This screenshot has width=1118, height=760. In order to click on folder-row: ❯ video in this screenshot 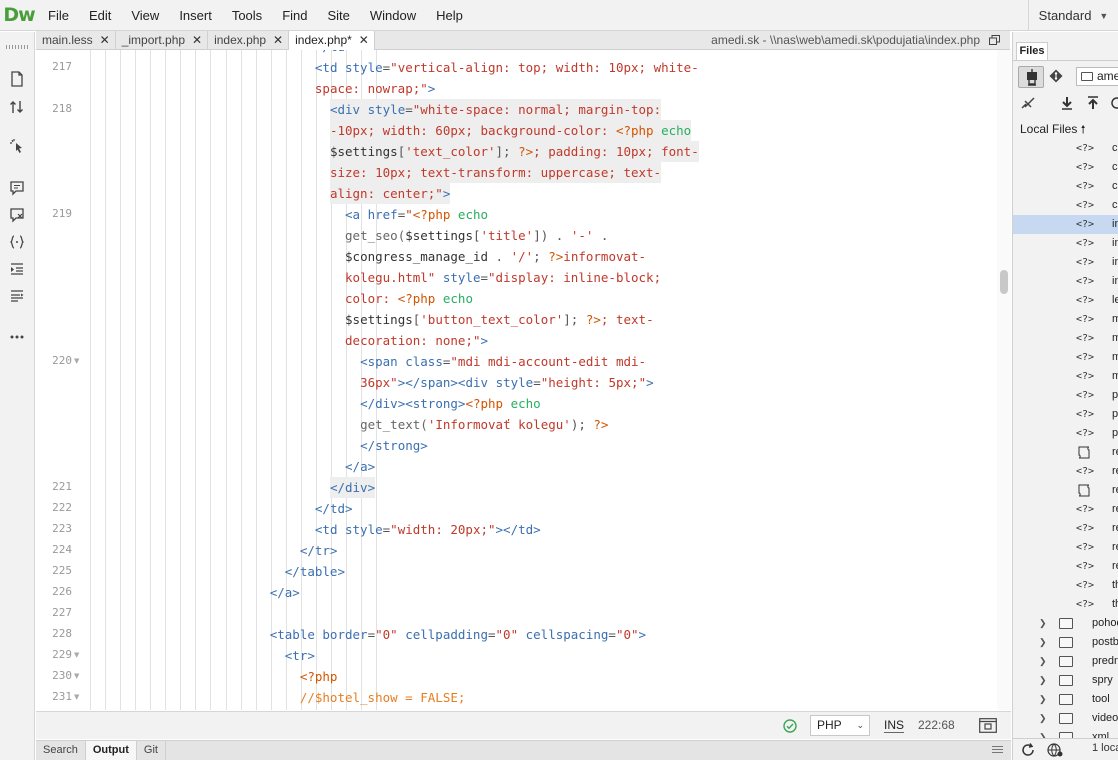, I will do `click(1065, 718)`.